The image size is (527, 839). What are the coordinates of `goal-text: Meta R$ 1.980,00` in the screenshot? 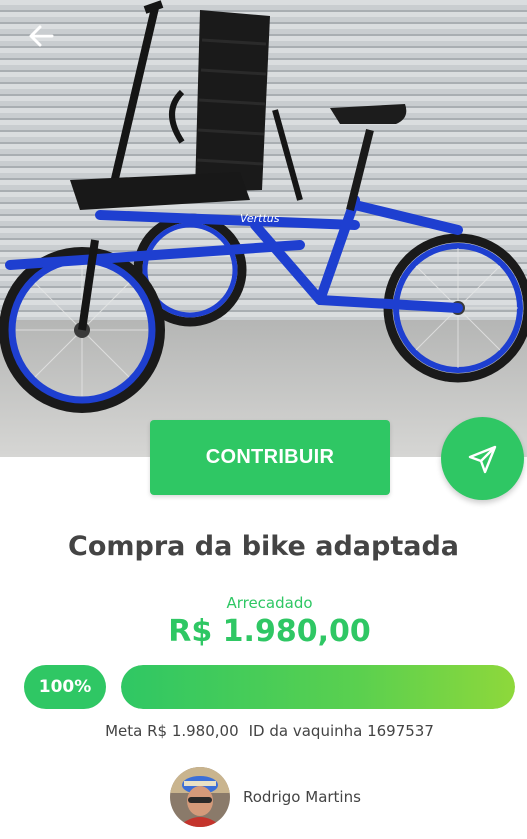 It's located at (172, 731).